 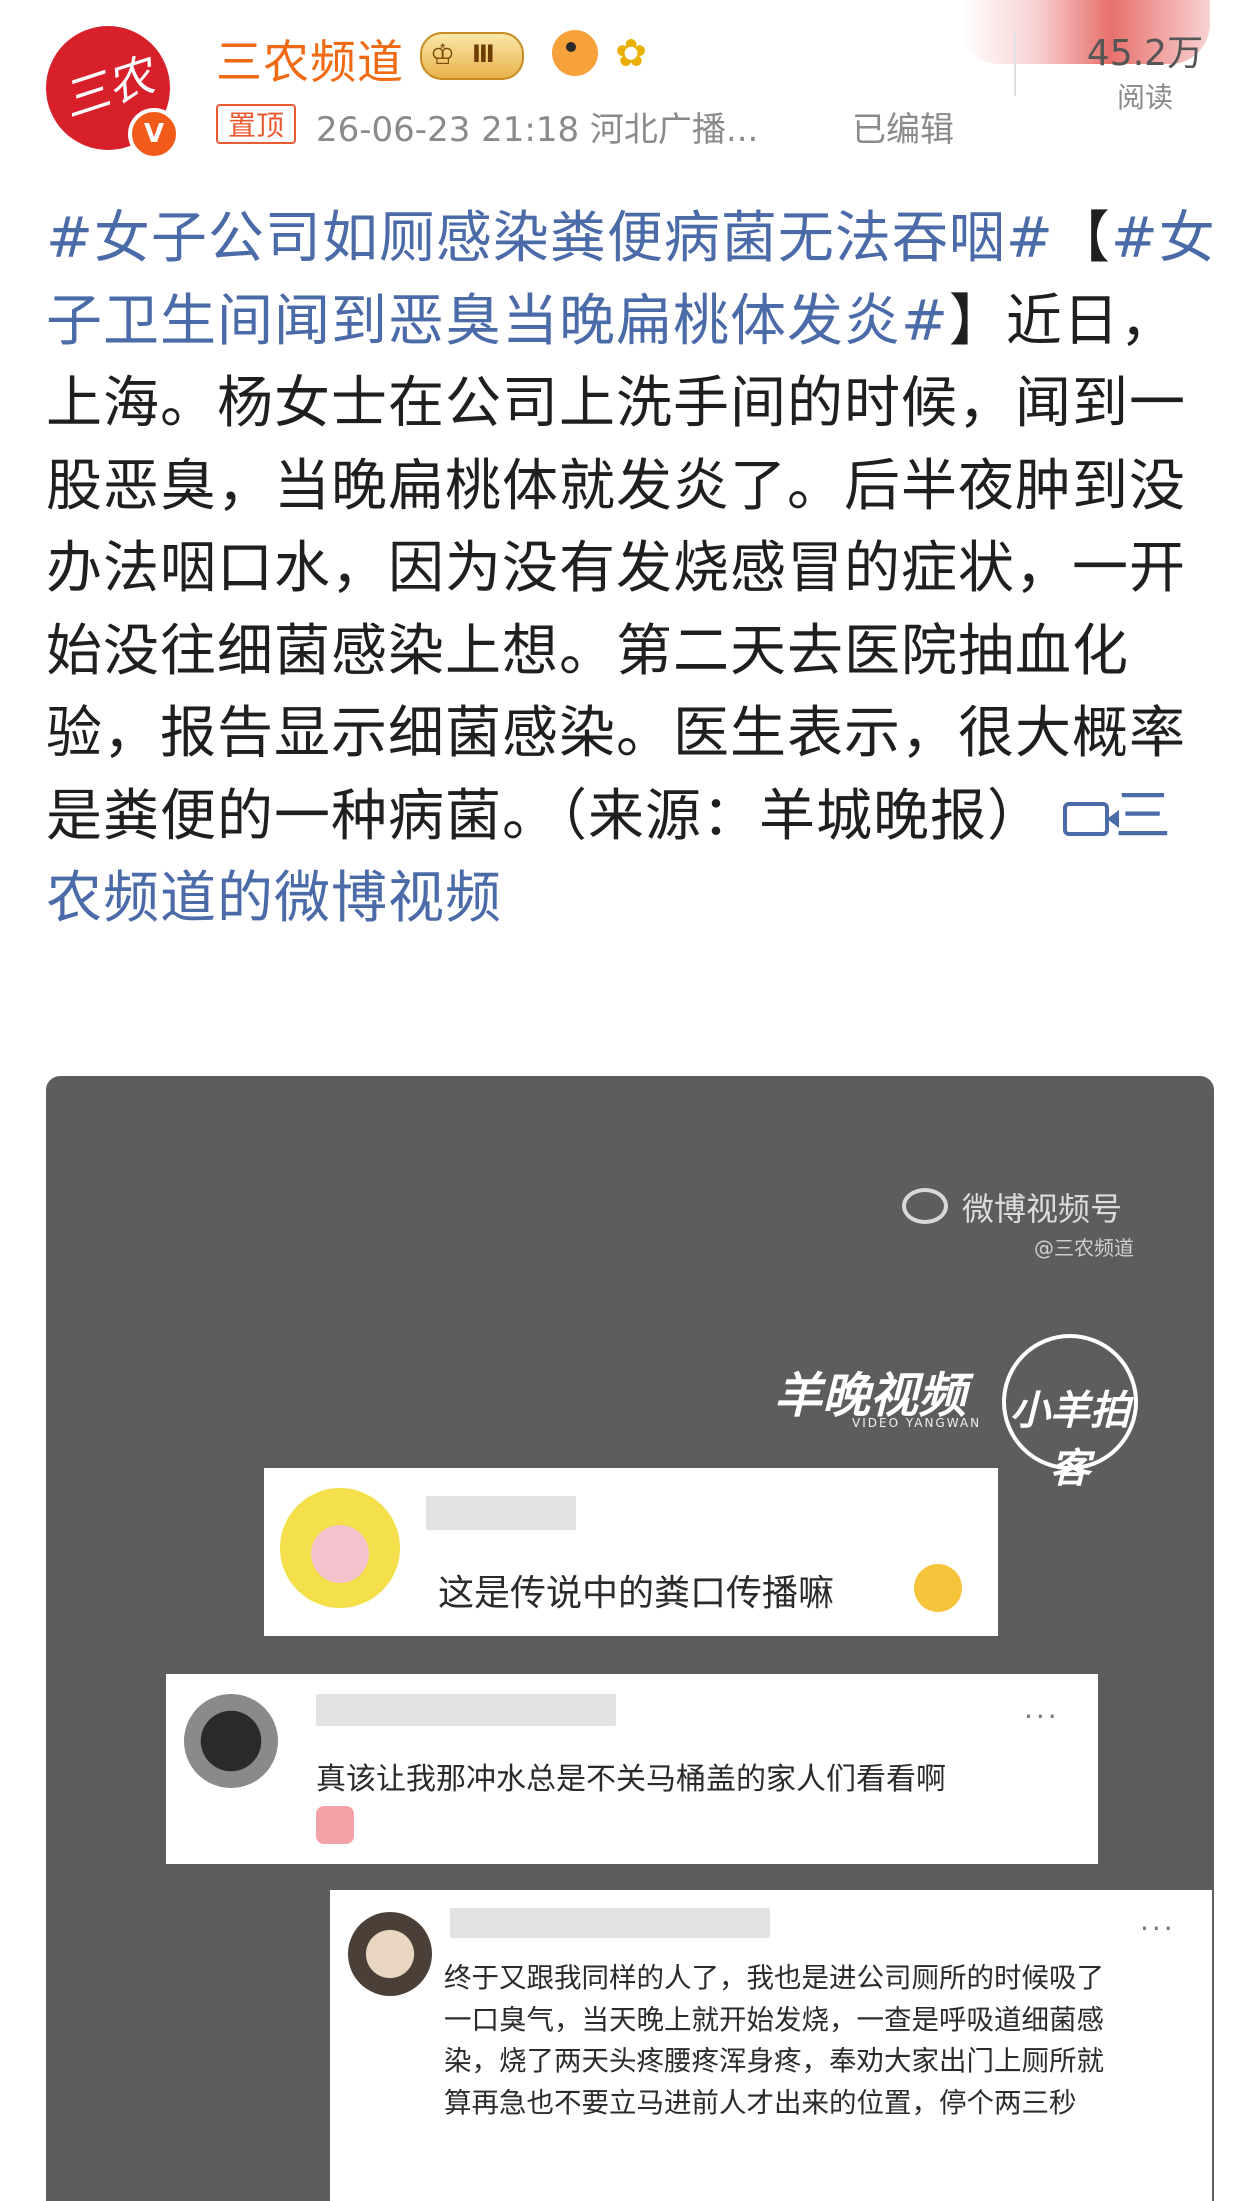 I want to click on sweat-emoji-icon, so click(x=938, y=1588).